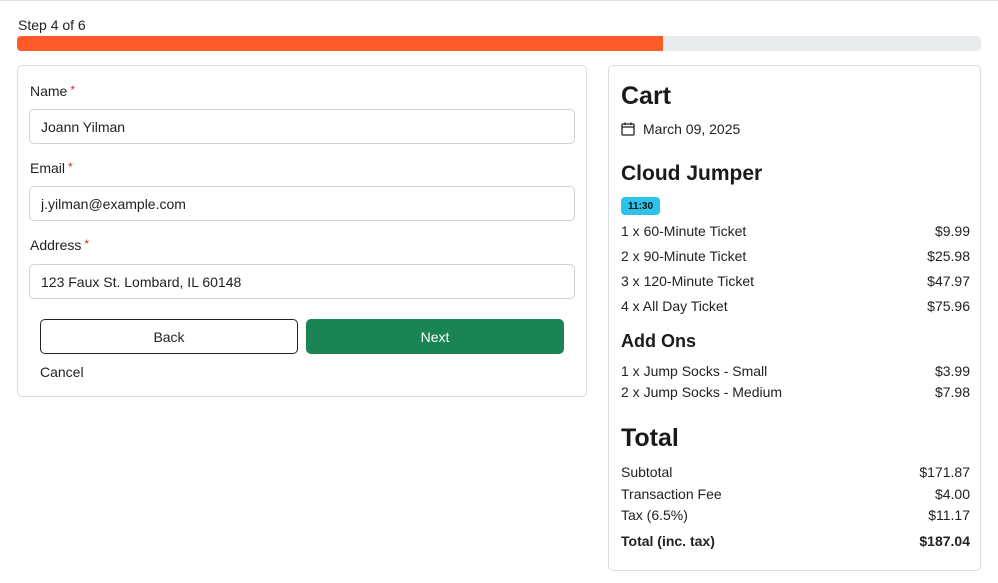 This screenshot has height=583, width=998. I want to click on line-item-price: $3.99, so click(952, 371).